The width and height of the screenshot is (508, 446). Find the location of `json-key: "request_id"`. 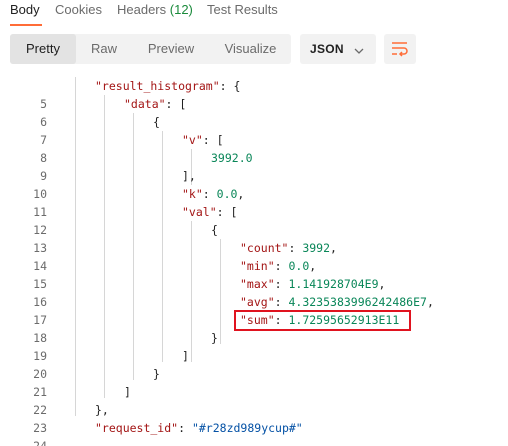

json-key: "request_id" is located at coordinates (137, 428).